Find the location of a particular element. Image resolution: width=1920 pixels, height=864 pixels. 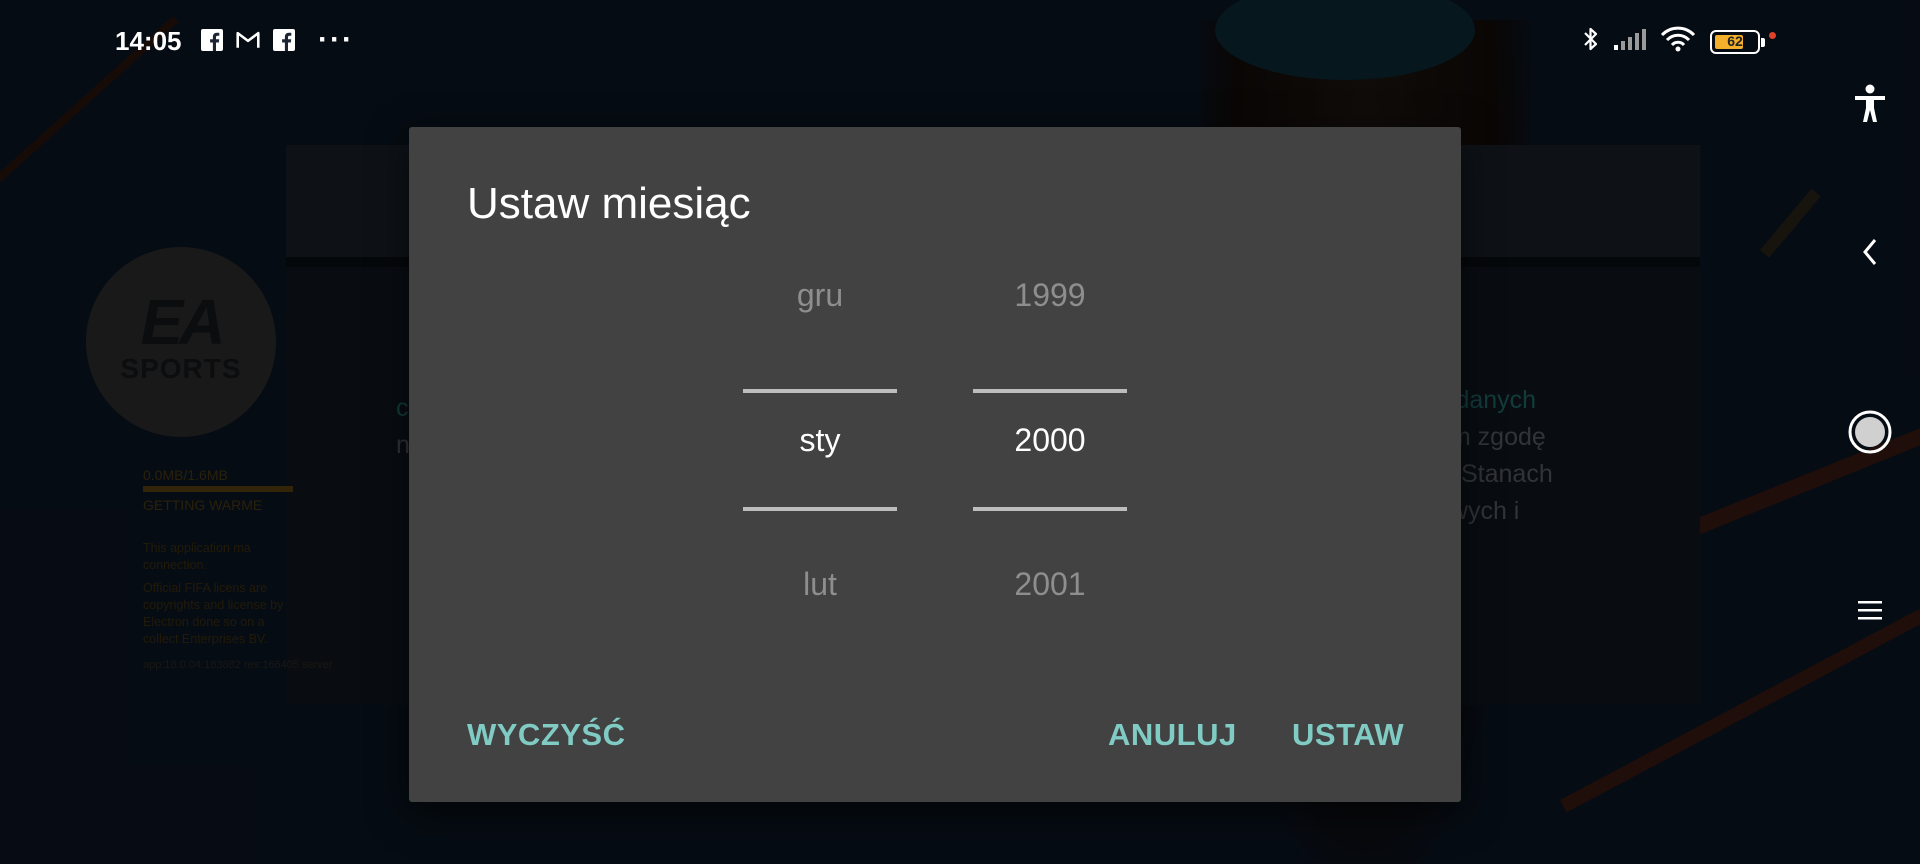

gmail-icon is located at coordinates (248, 40).